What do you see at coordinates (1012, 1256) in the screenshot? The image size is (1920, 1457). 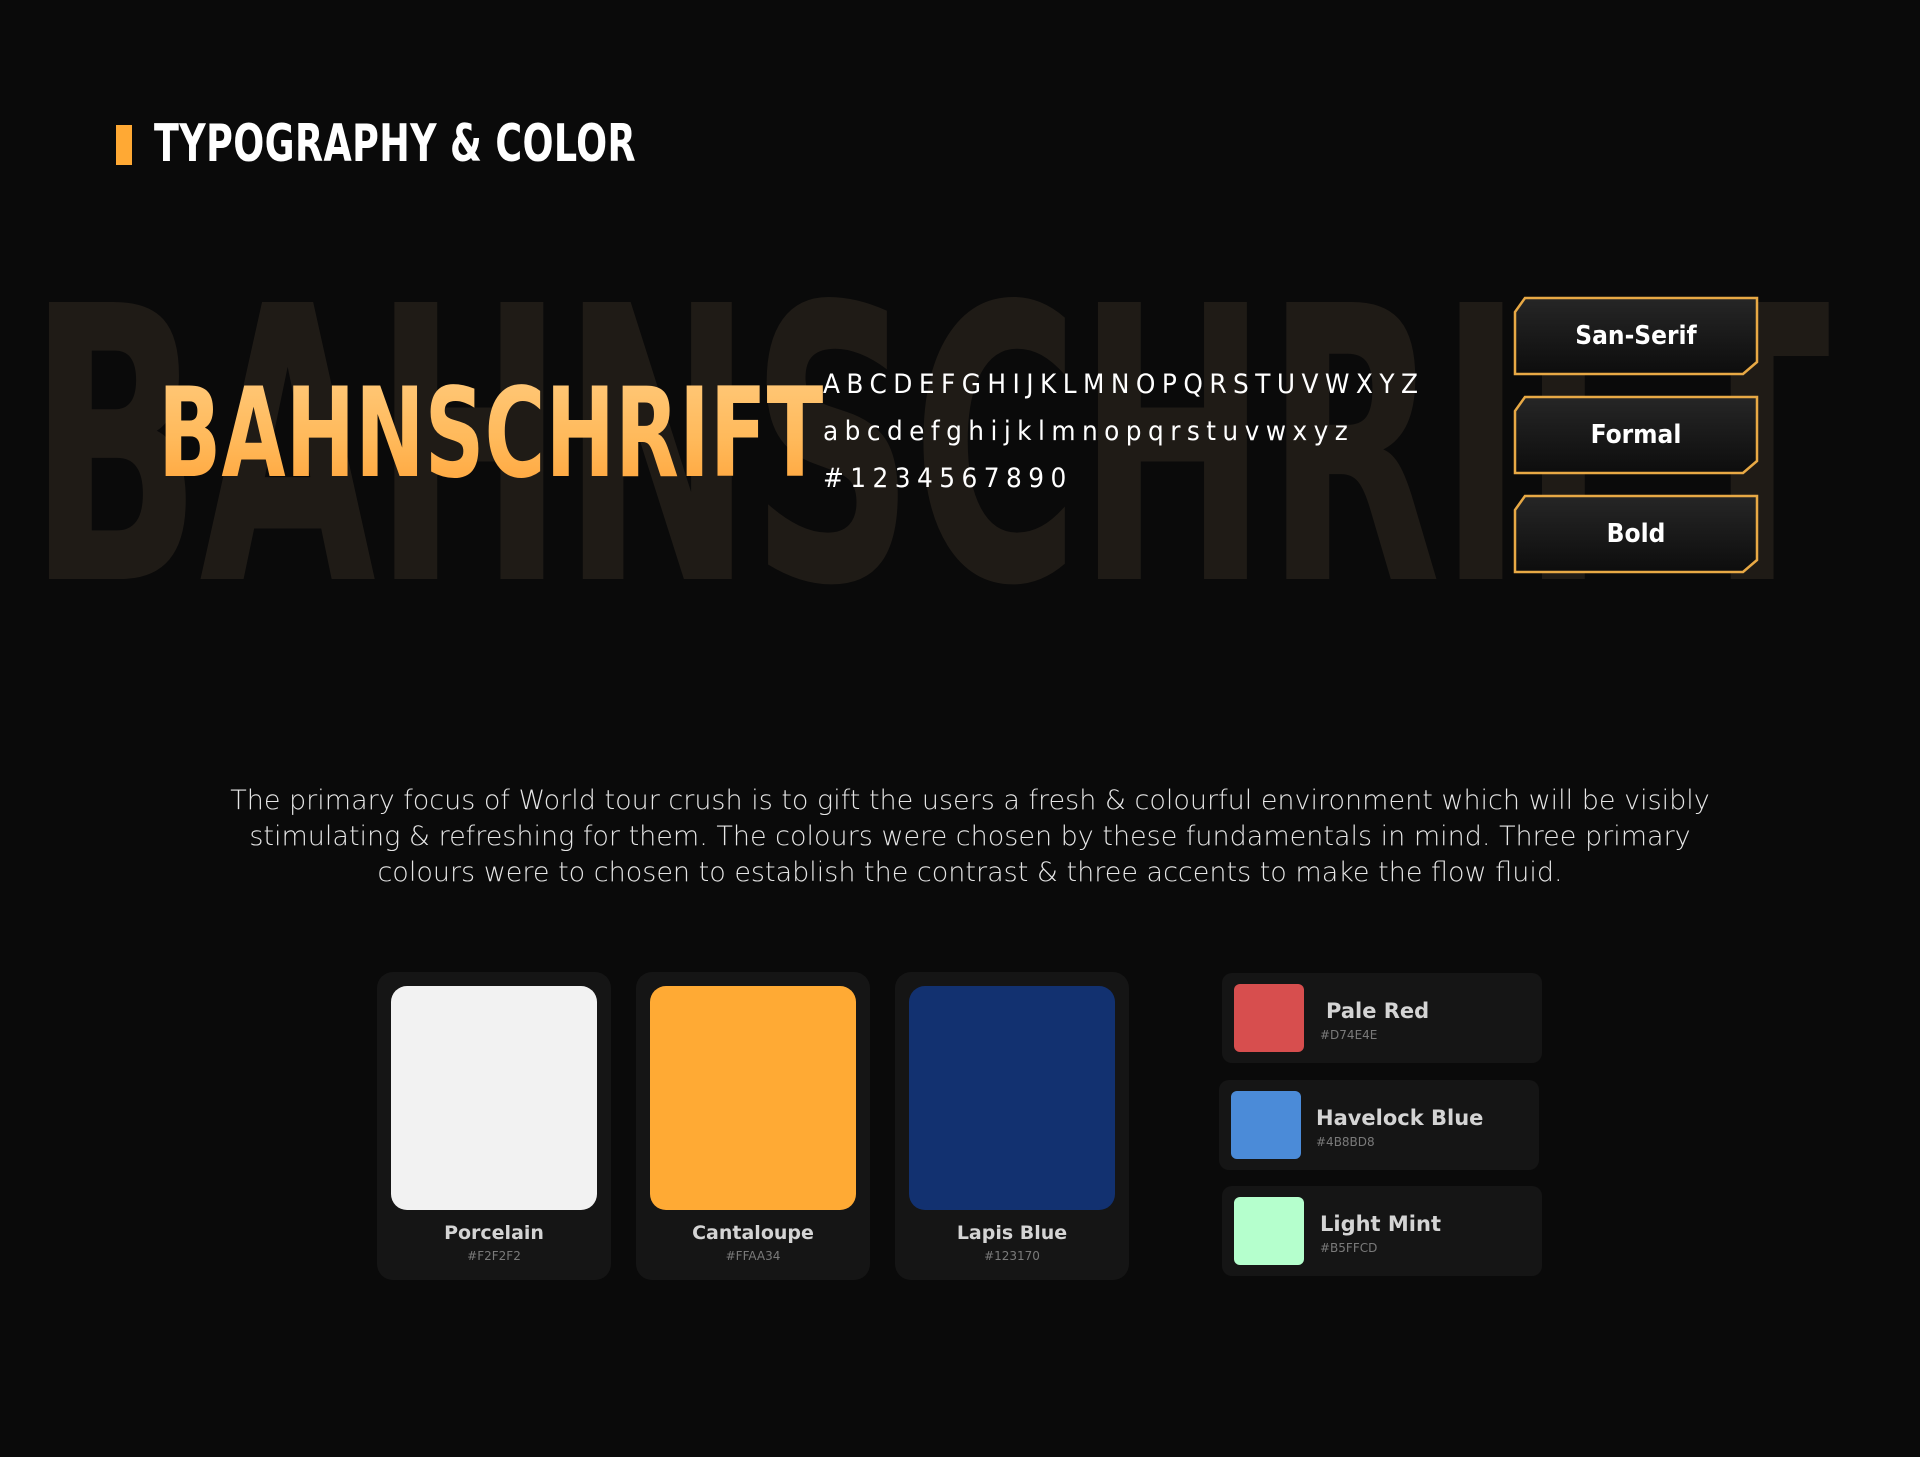 I see `color-hex: #123170` at bounding box center [1012, 1256].